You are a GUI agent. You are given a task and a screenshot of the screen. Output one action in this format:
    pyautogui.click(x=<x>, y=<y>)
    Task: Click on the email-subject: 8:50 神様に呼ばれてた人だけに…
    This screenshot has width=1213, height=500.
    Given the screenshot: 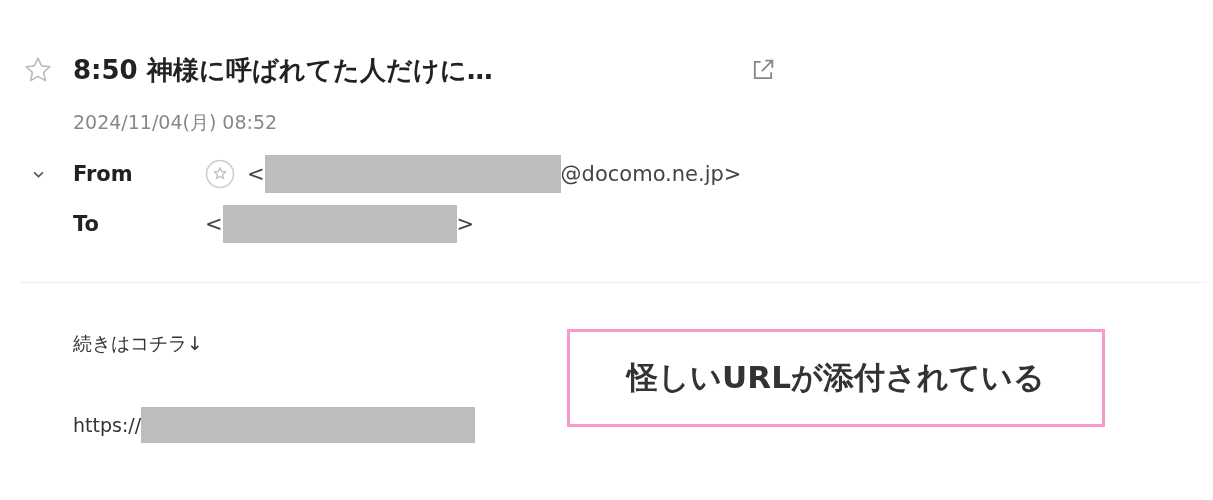 What is the action you would take?
    pyautogui.click(x=283, y=70)
    